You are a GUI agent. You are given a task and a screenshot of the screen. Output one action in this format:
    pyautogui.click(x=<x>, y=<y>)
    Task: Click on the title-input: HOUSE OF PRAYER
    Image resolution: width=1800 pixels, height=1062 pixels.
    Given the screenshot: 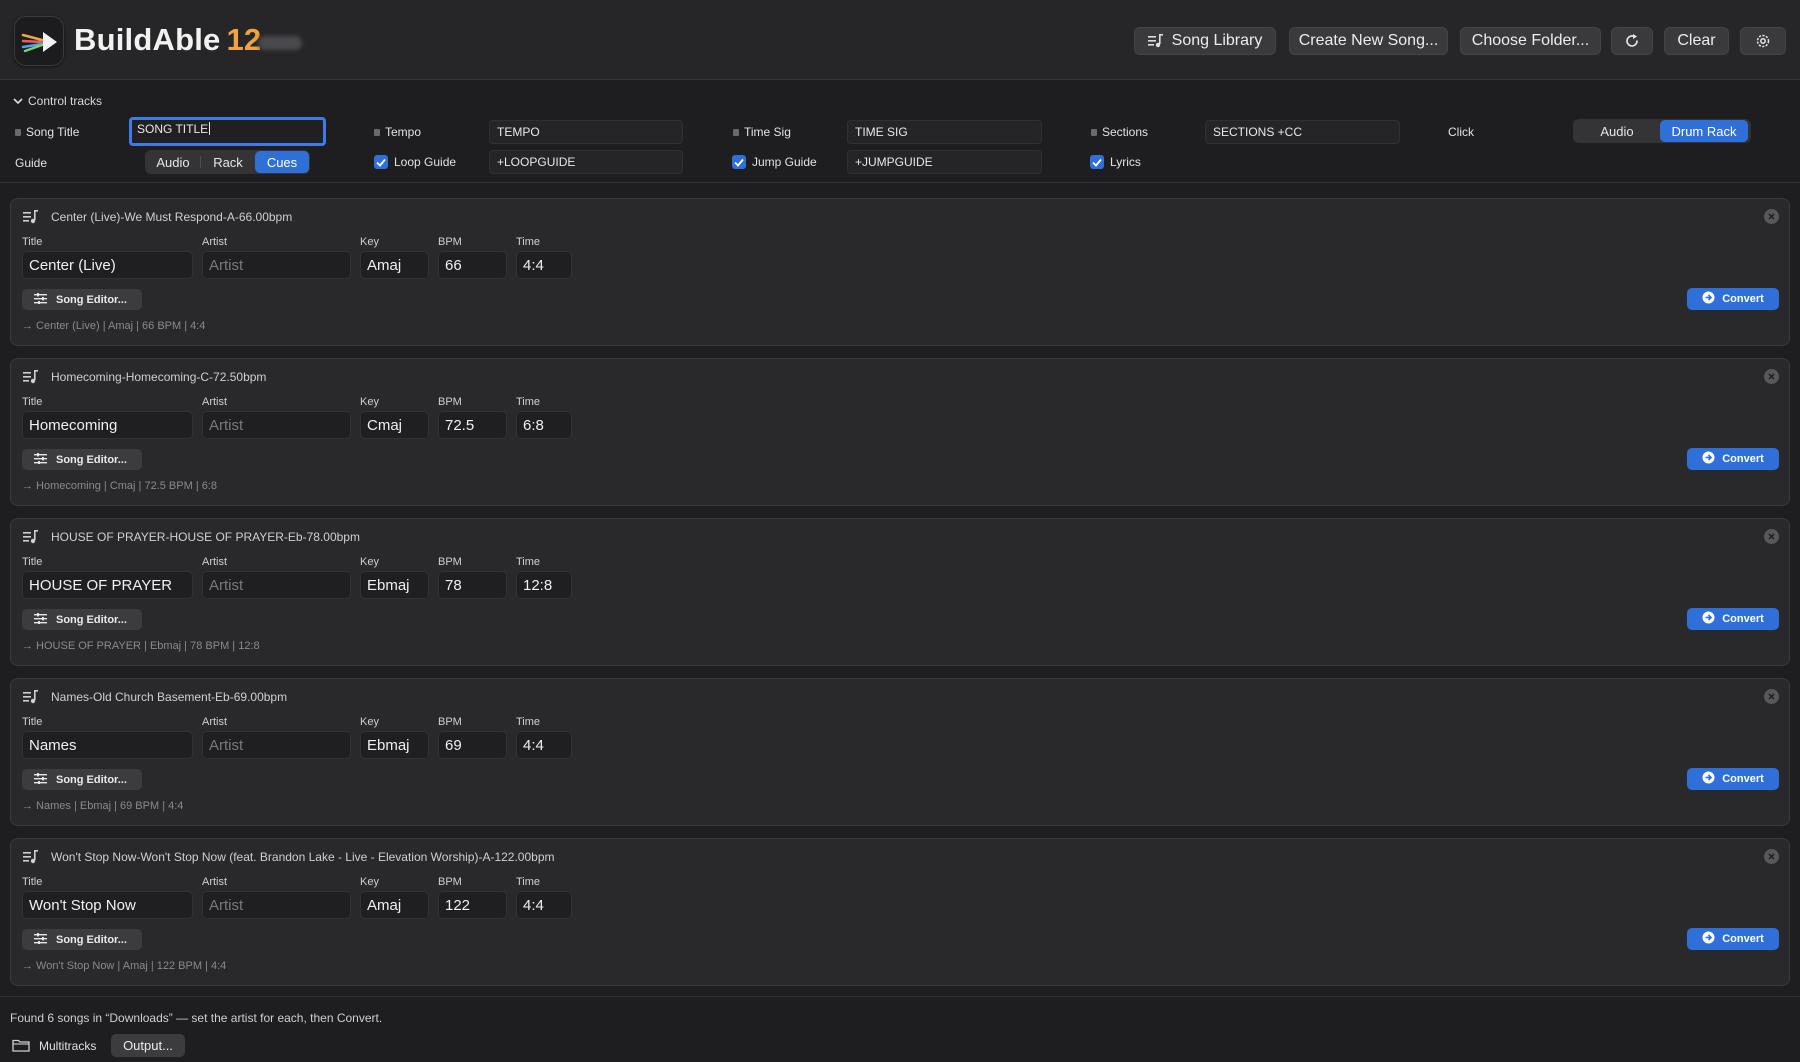 What is the action you would take?
    pyautogui.click(x=107, y=585)
    